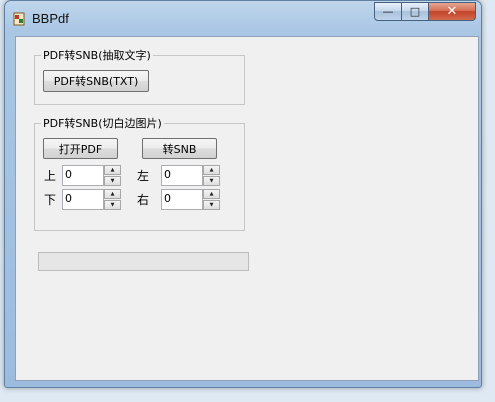 The height and width of the screenshot is (402, 495). What do you see at coordinates (96, 81) in the screenshot?
I see `pdf-to-snb-txt-button: PDF转SNB(TXT)` at bounding box center [96, 81].